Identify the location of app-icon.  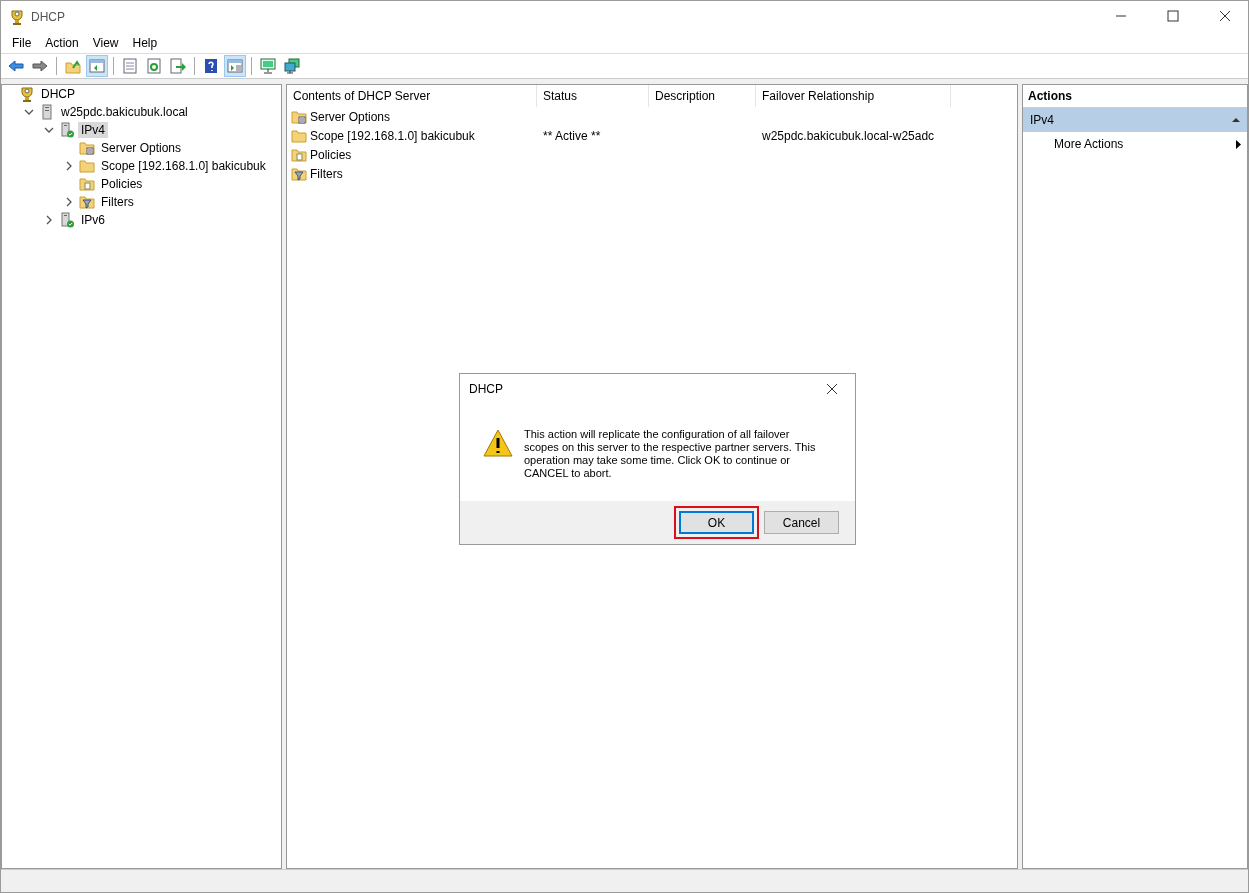
(17, 16).